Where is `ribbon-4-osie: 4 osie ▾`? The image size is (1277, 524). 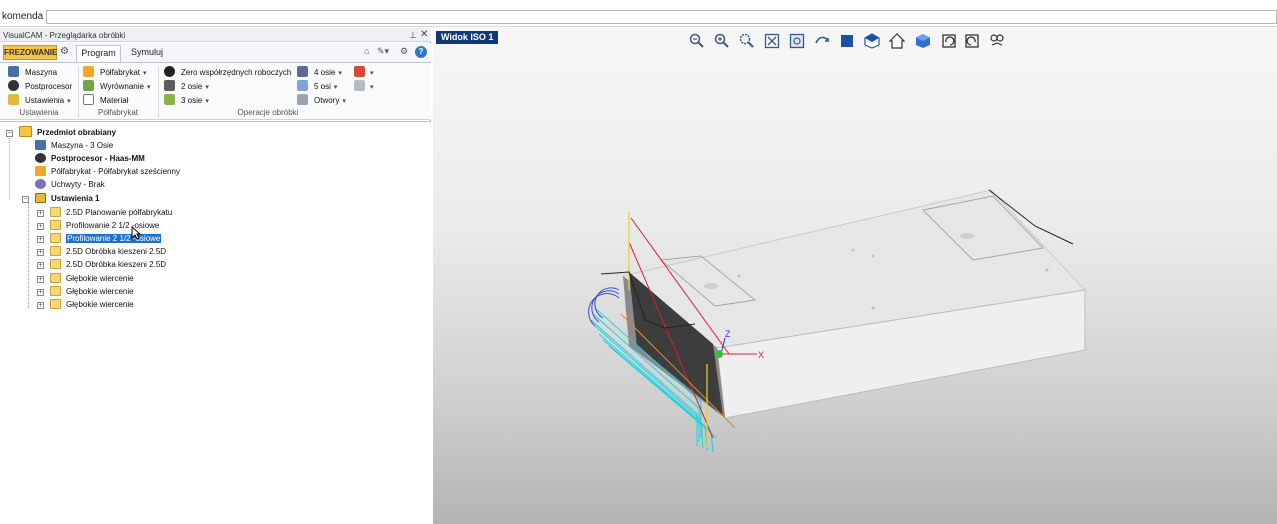 ribbon-4-osie: 4 osie ▾ is located at coordinates (319, 72).